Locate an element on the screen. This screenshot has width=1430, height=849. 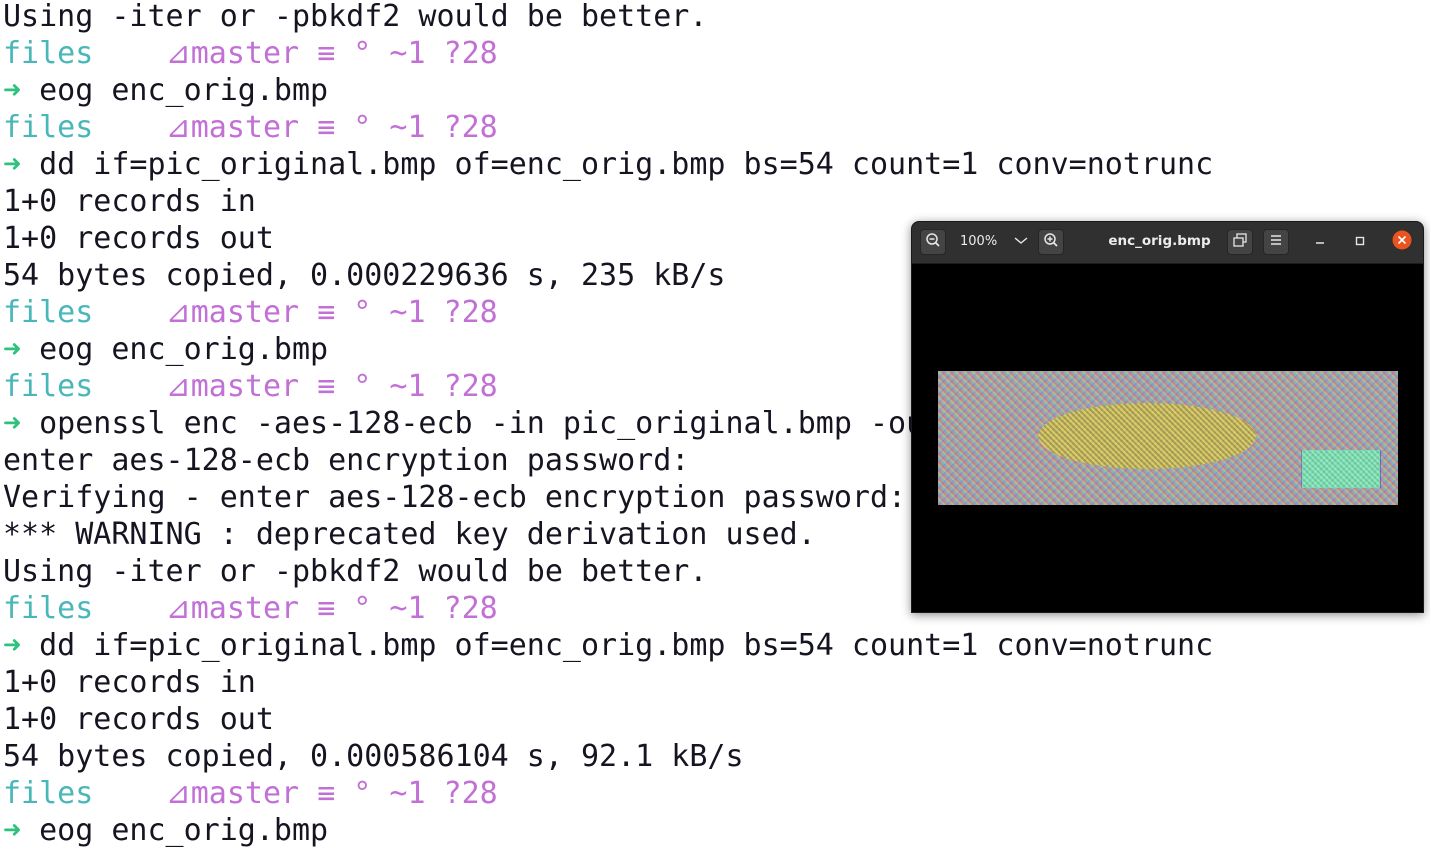
zoom-level-value: 100% is located at coordinates (978, 241).